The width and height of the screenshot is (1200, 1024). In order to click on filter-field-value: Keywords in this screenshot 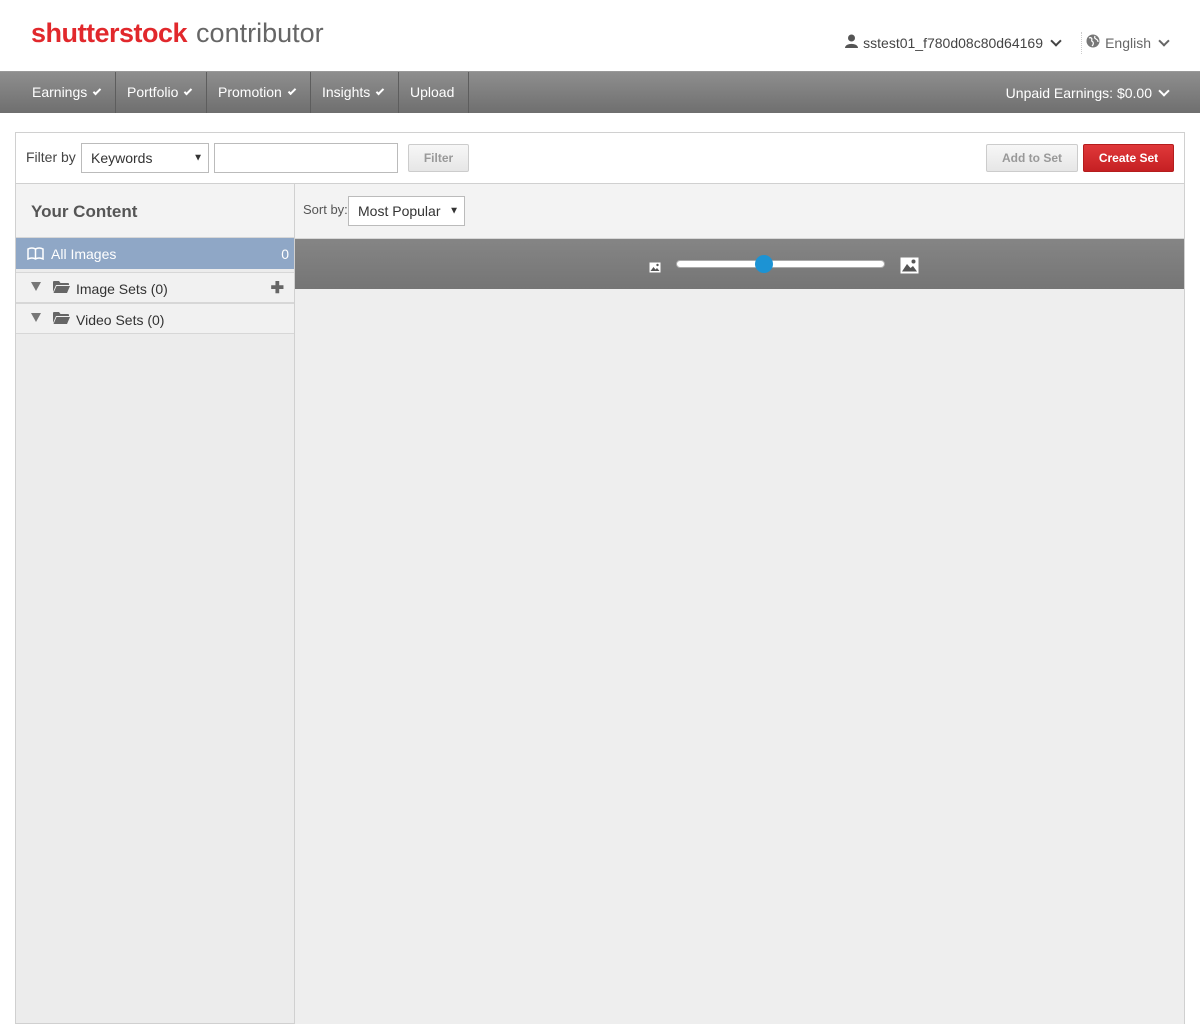, I will do `click(122, 158)`.